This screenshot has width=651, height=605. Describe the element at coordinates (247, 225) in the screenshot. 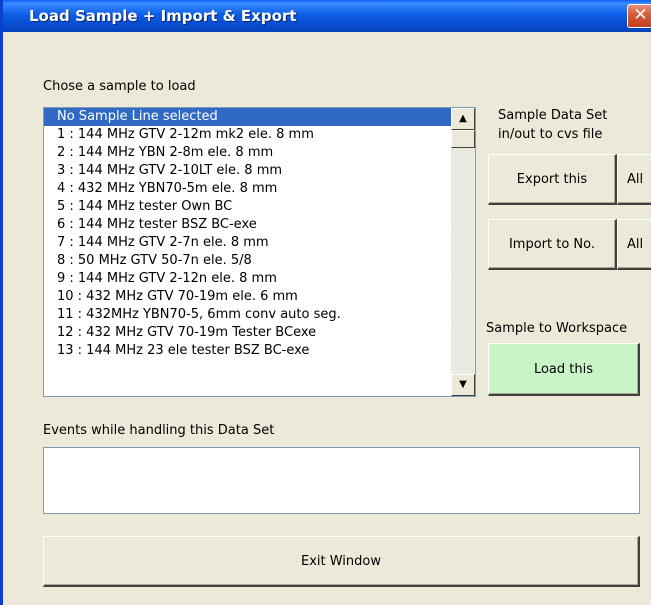

I see `list-item: 6 : 144 MHz tester BSZ BC-exe` at that location.